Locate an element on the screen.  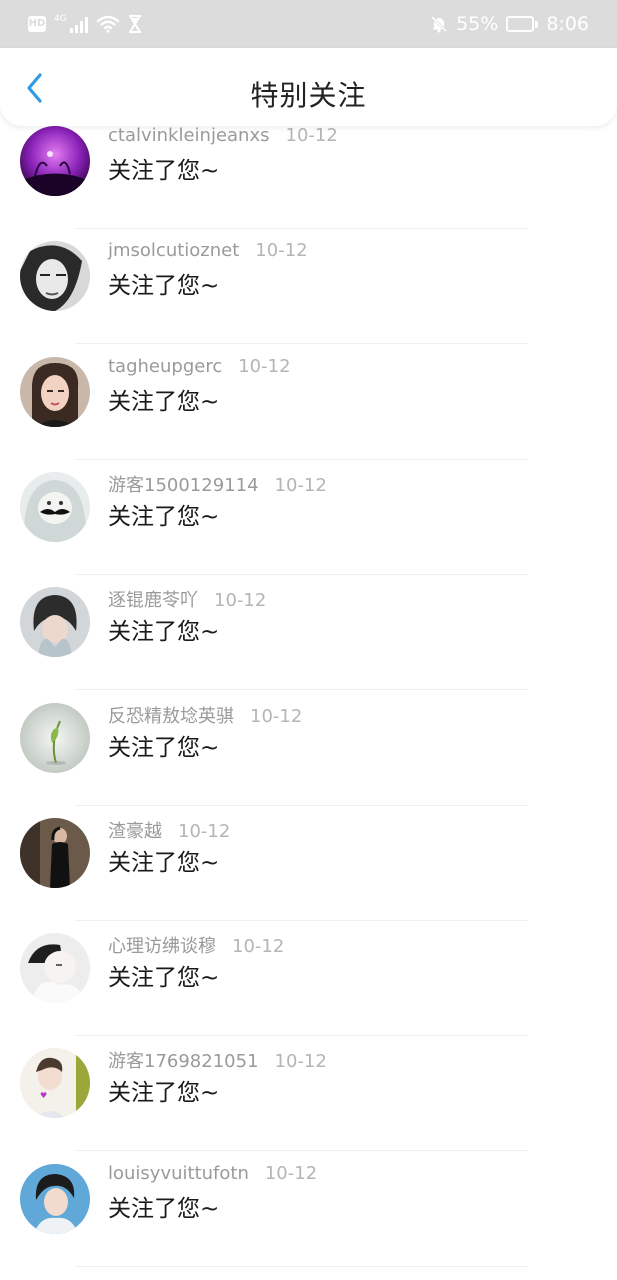
status-right: 55% 8:06 is located at coordinates (509, 24).